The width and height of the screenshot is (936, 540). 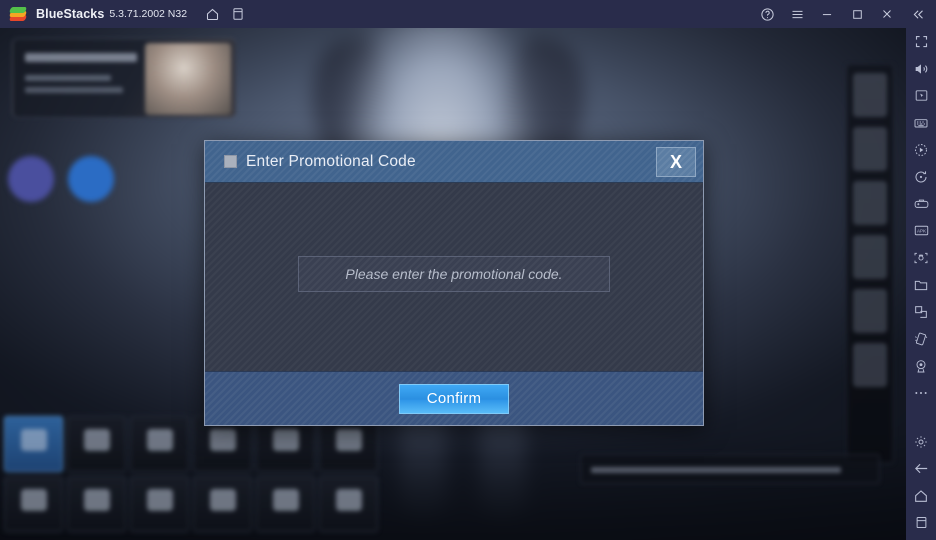 What do you see at coordinates (730, 469) in the screenshot?
I see `game-chat-bar` at bounding box center [730, 469].